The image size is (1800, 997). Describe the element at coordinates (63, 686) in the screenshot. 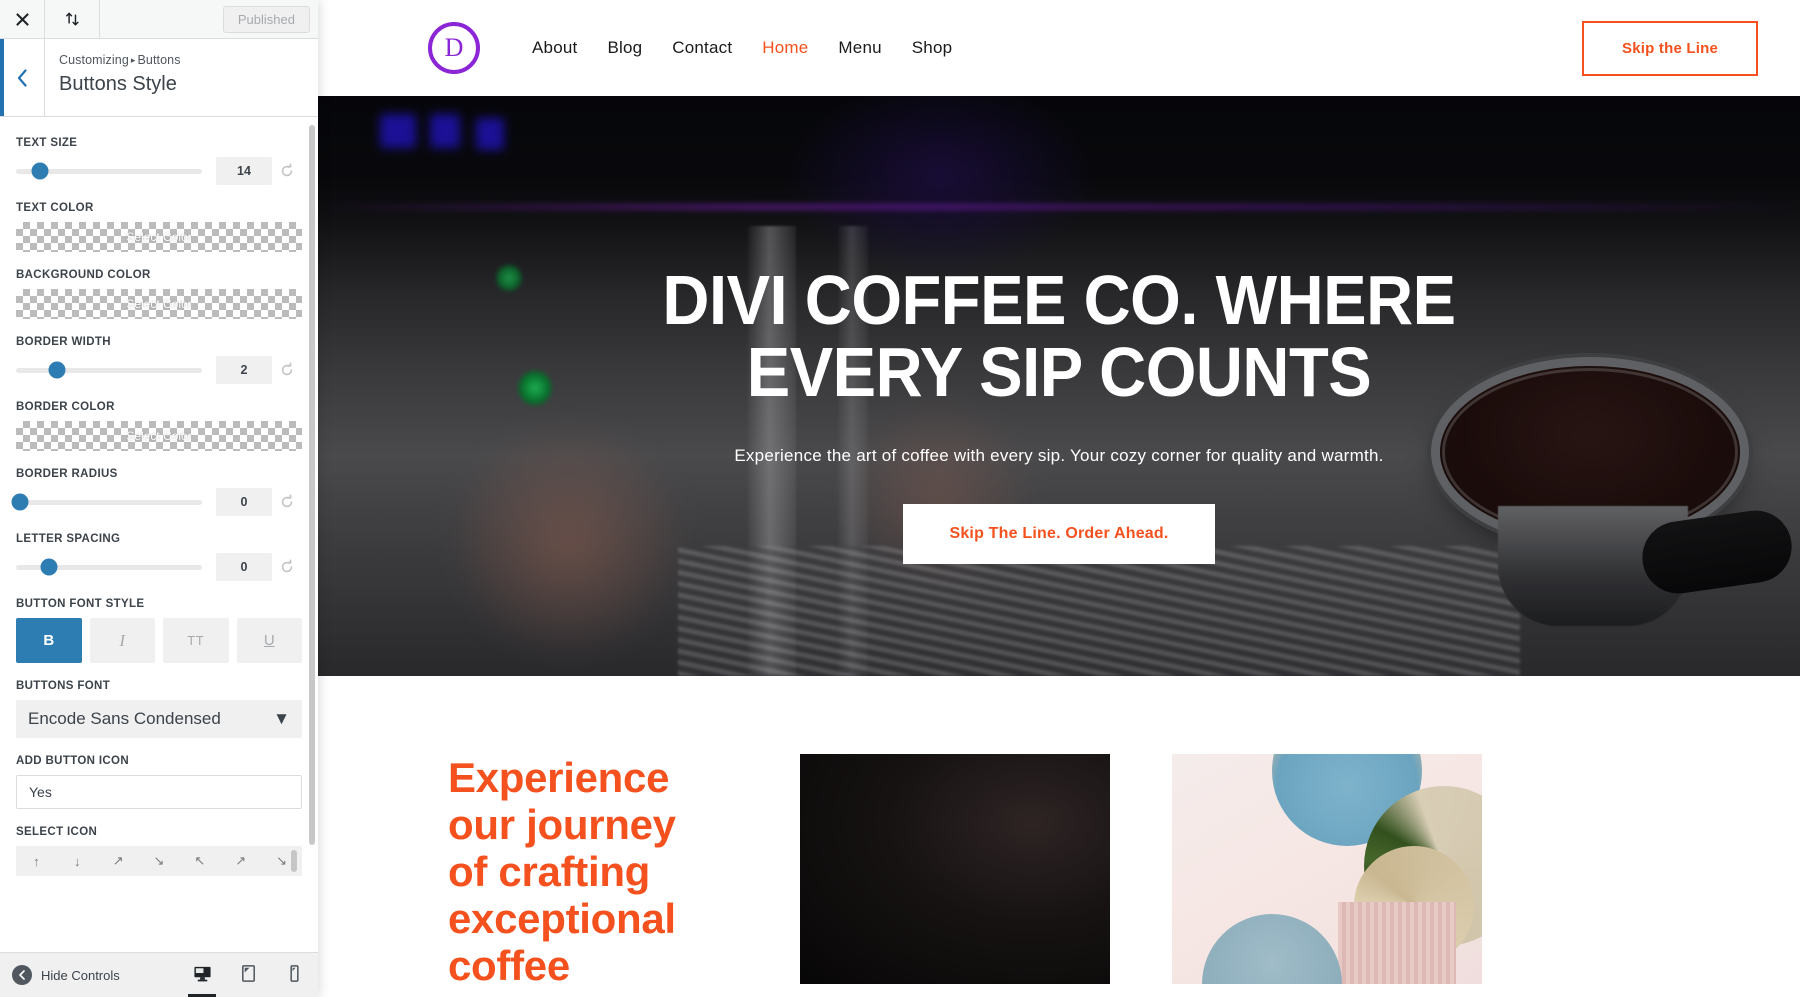

I see `control-label: BUTTONS FONT` at that location.